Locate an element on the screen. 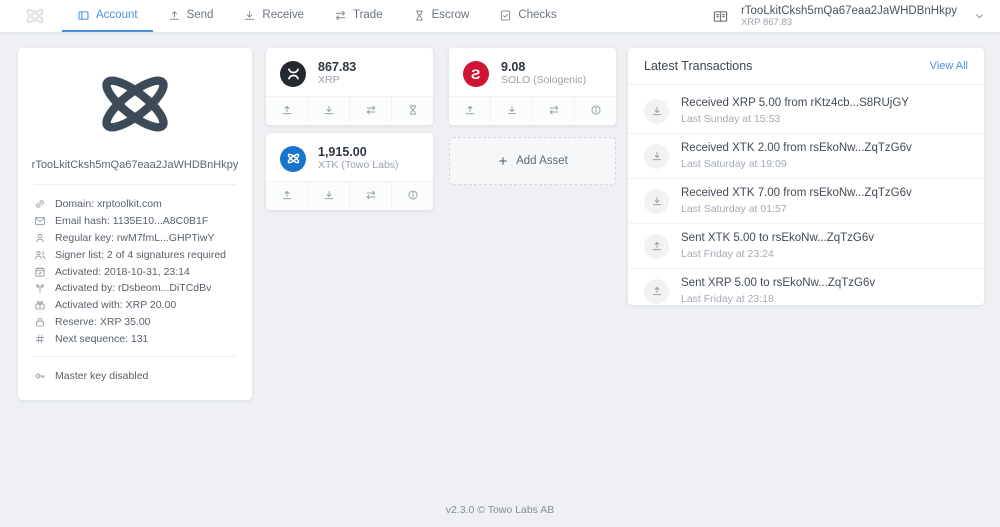 Image resolution: width=1000 pixels, height=527 pixels. key-icon is located at coordinates (40, 376).